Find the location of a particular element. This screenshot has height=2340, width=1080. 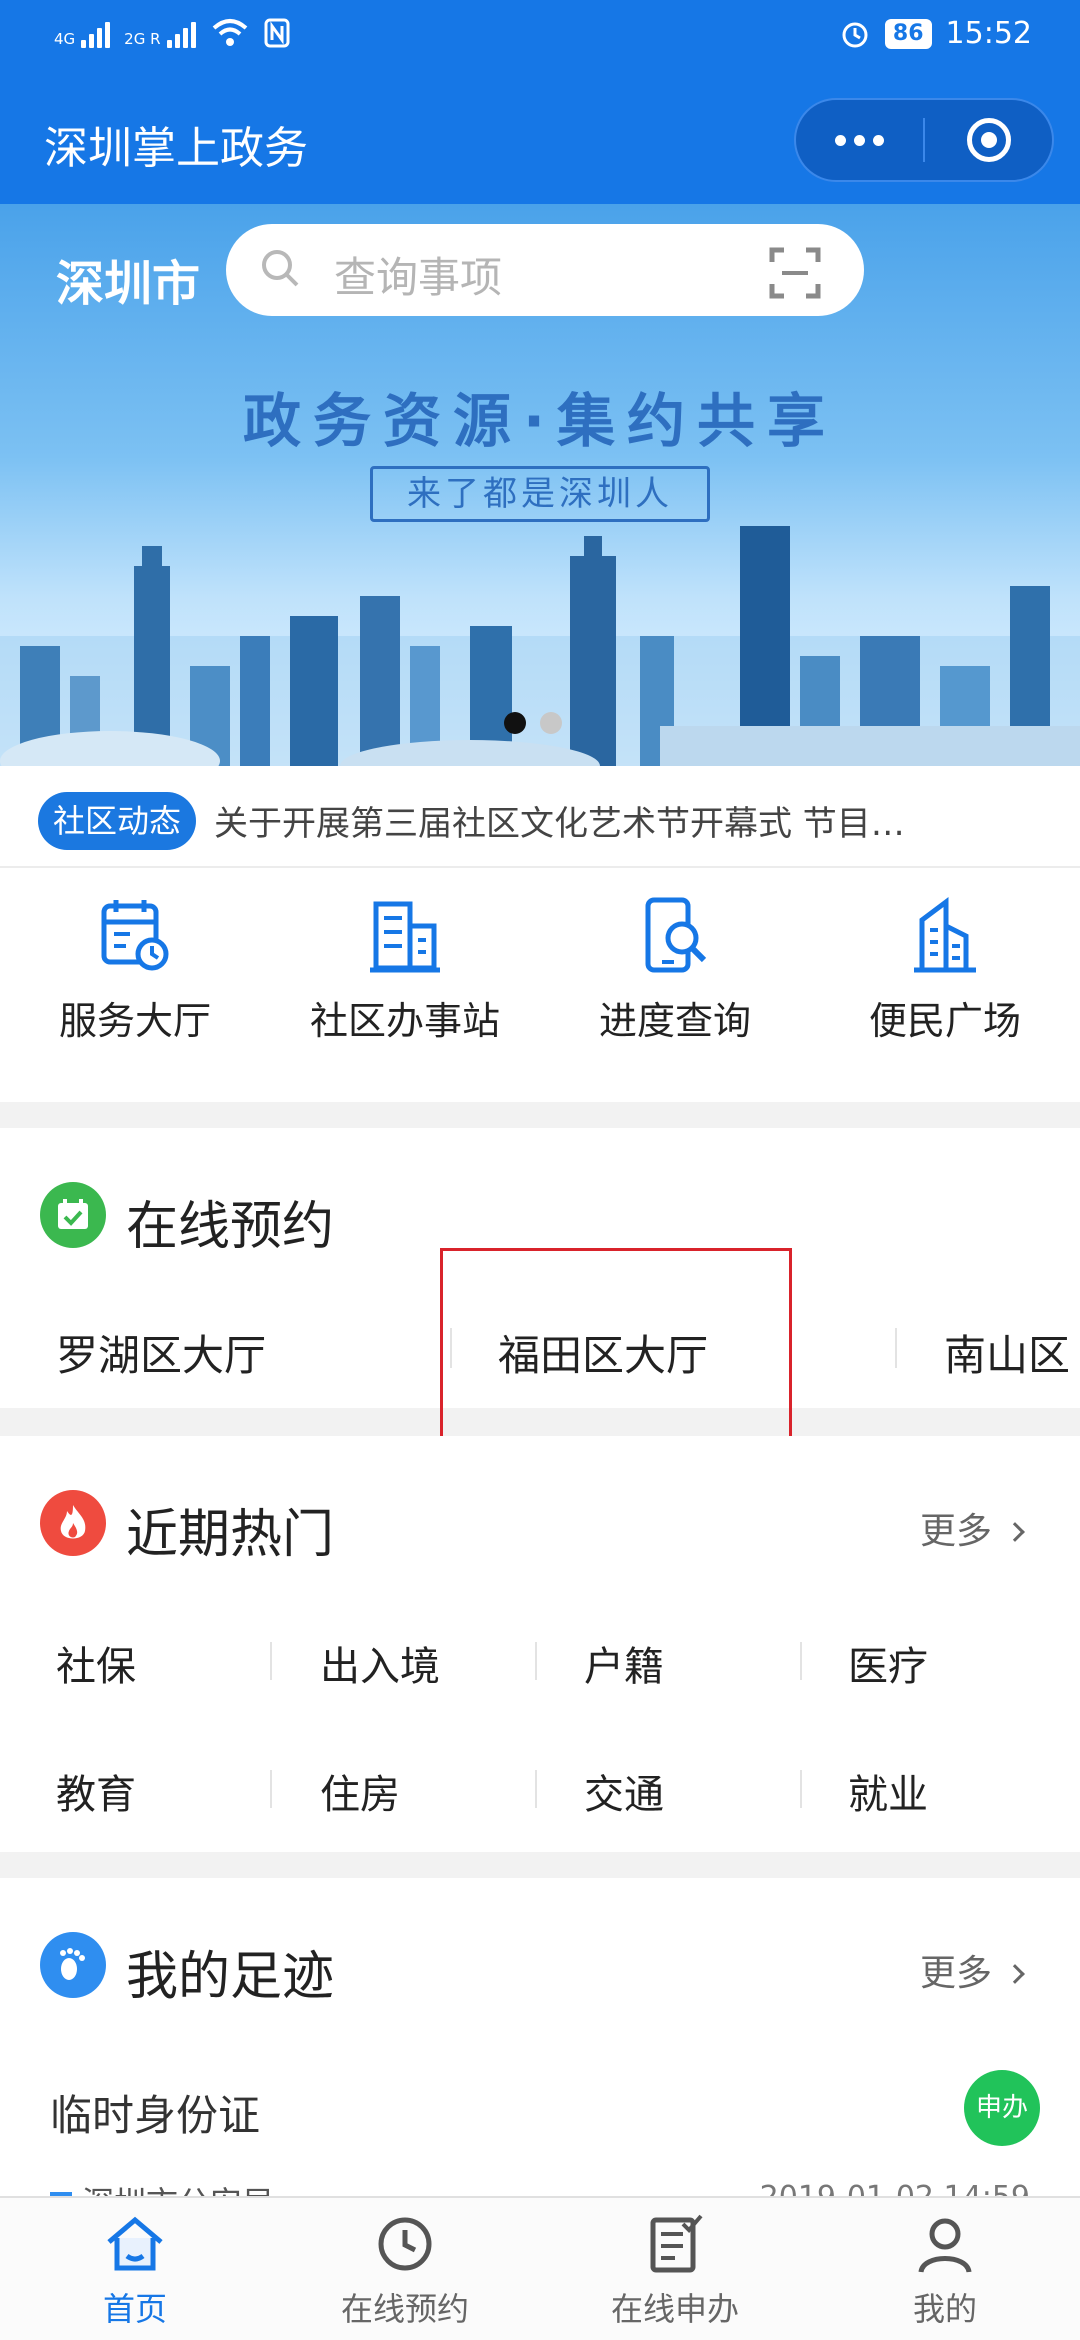

hot-item: 就业 is located at coordinates (888, 1791).